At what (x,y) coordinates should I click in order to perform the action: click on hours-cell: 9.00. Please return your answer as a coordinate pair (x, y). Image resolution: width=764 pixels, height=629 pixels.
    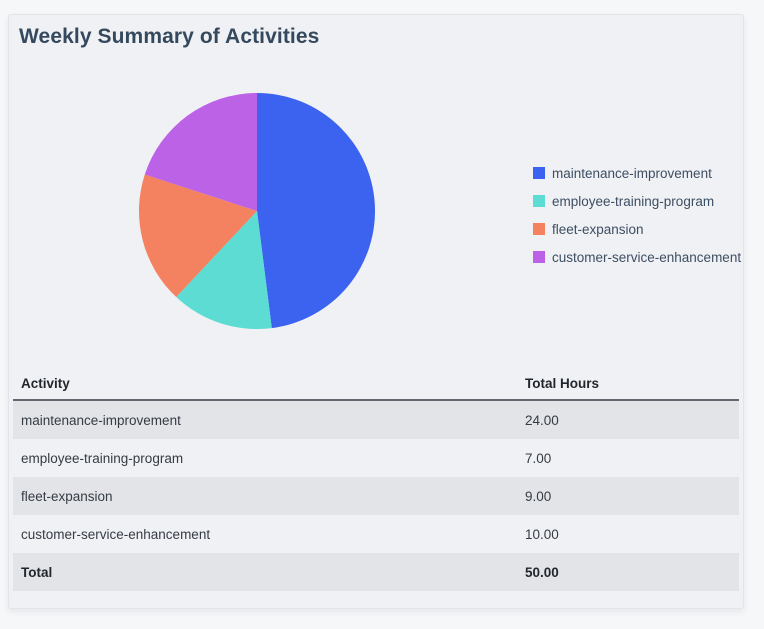
    Looking at the image, I should click on (538, 496).